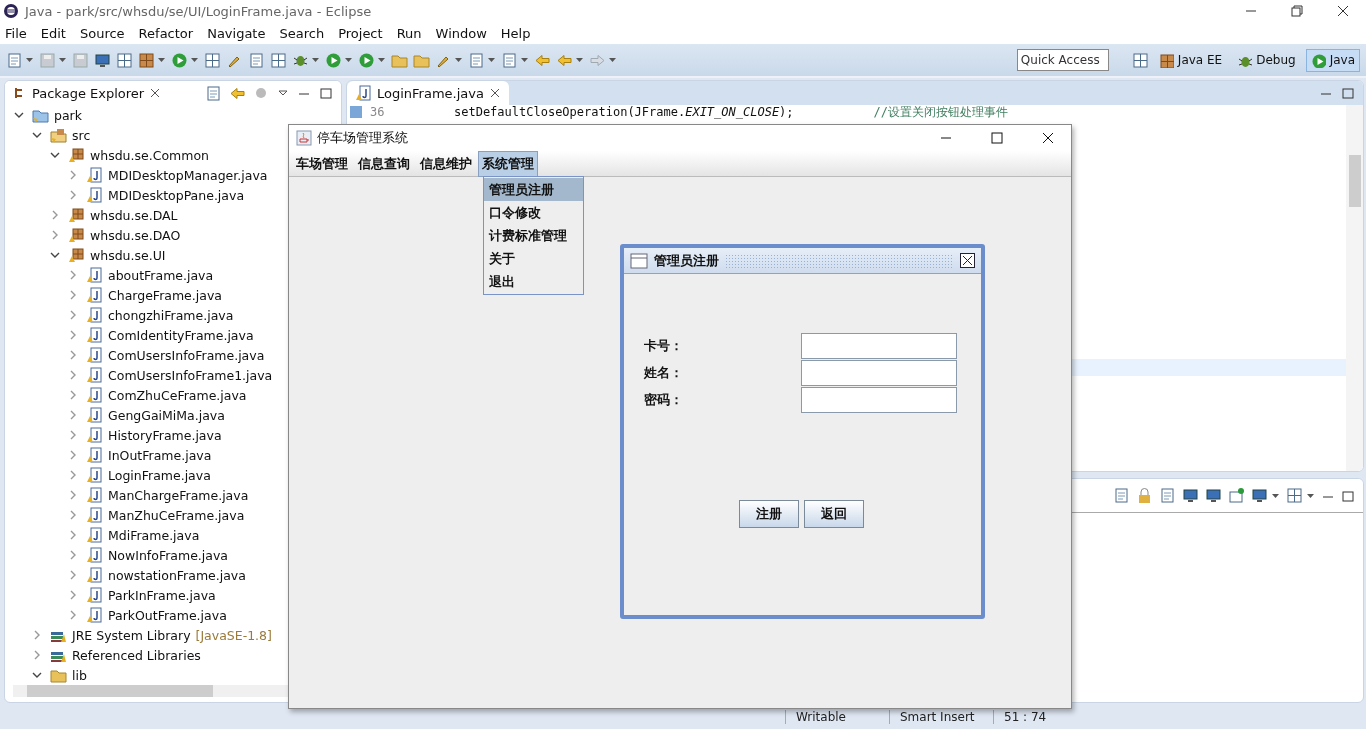  What do you see at coordinates (837, 717) in the screenshot?
I see `status-text: Writable` at bounding box center [837, 717].